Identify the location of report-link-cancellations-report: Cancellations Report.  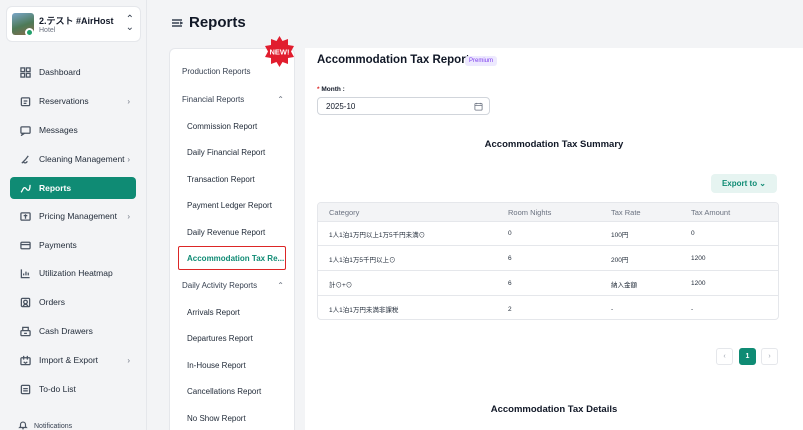
(232, 391).